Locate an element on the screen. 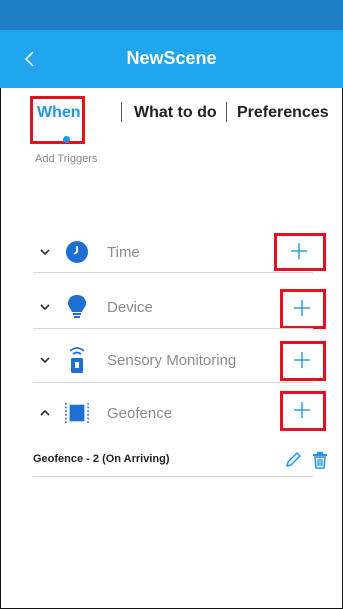 Image resolution: width=343 pixels, height=609 pixels. add-sensory-monitoring-button is located at coordinates (302, 360).